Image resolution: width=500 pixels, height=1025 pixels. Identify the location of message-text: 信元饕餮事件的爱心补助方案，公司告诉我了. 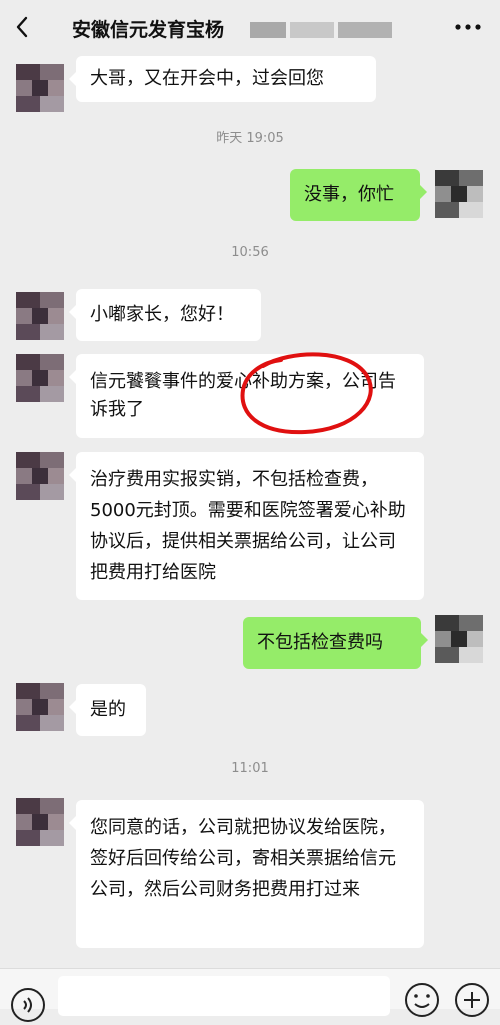
(243, 395).